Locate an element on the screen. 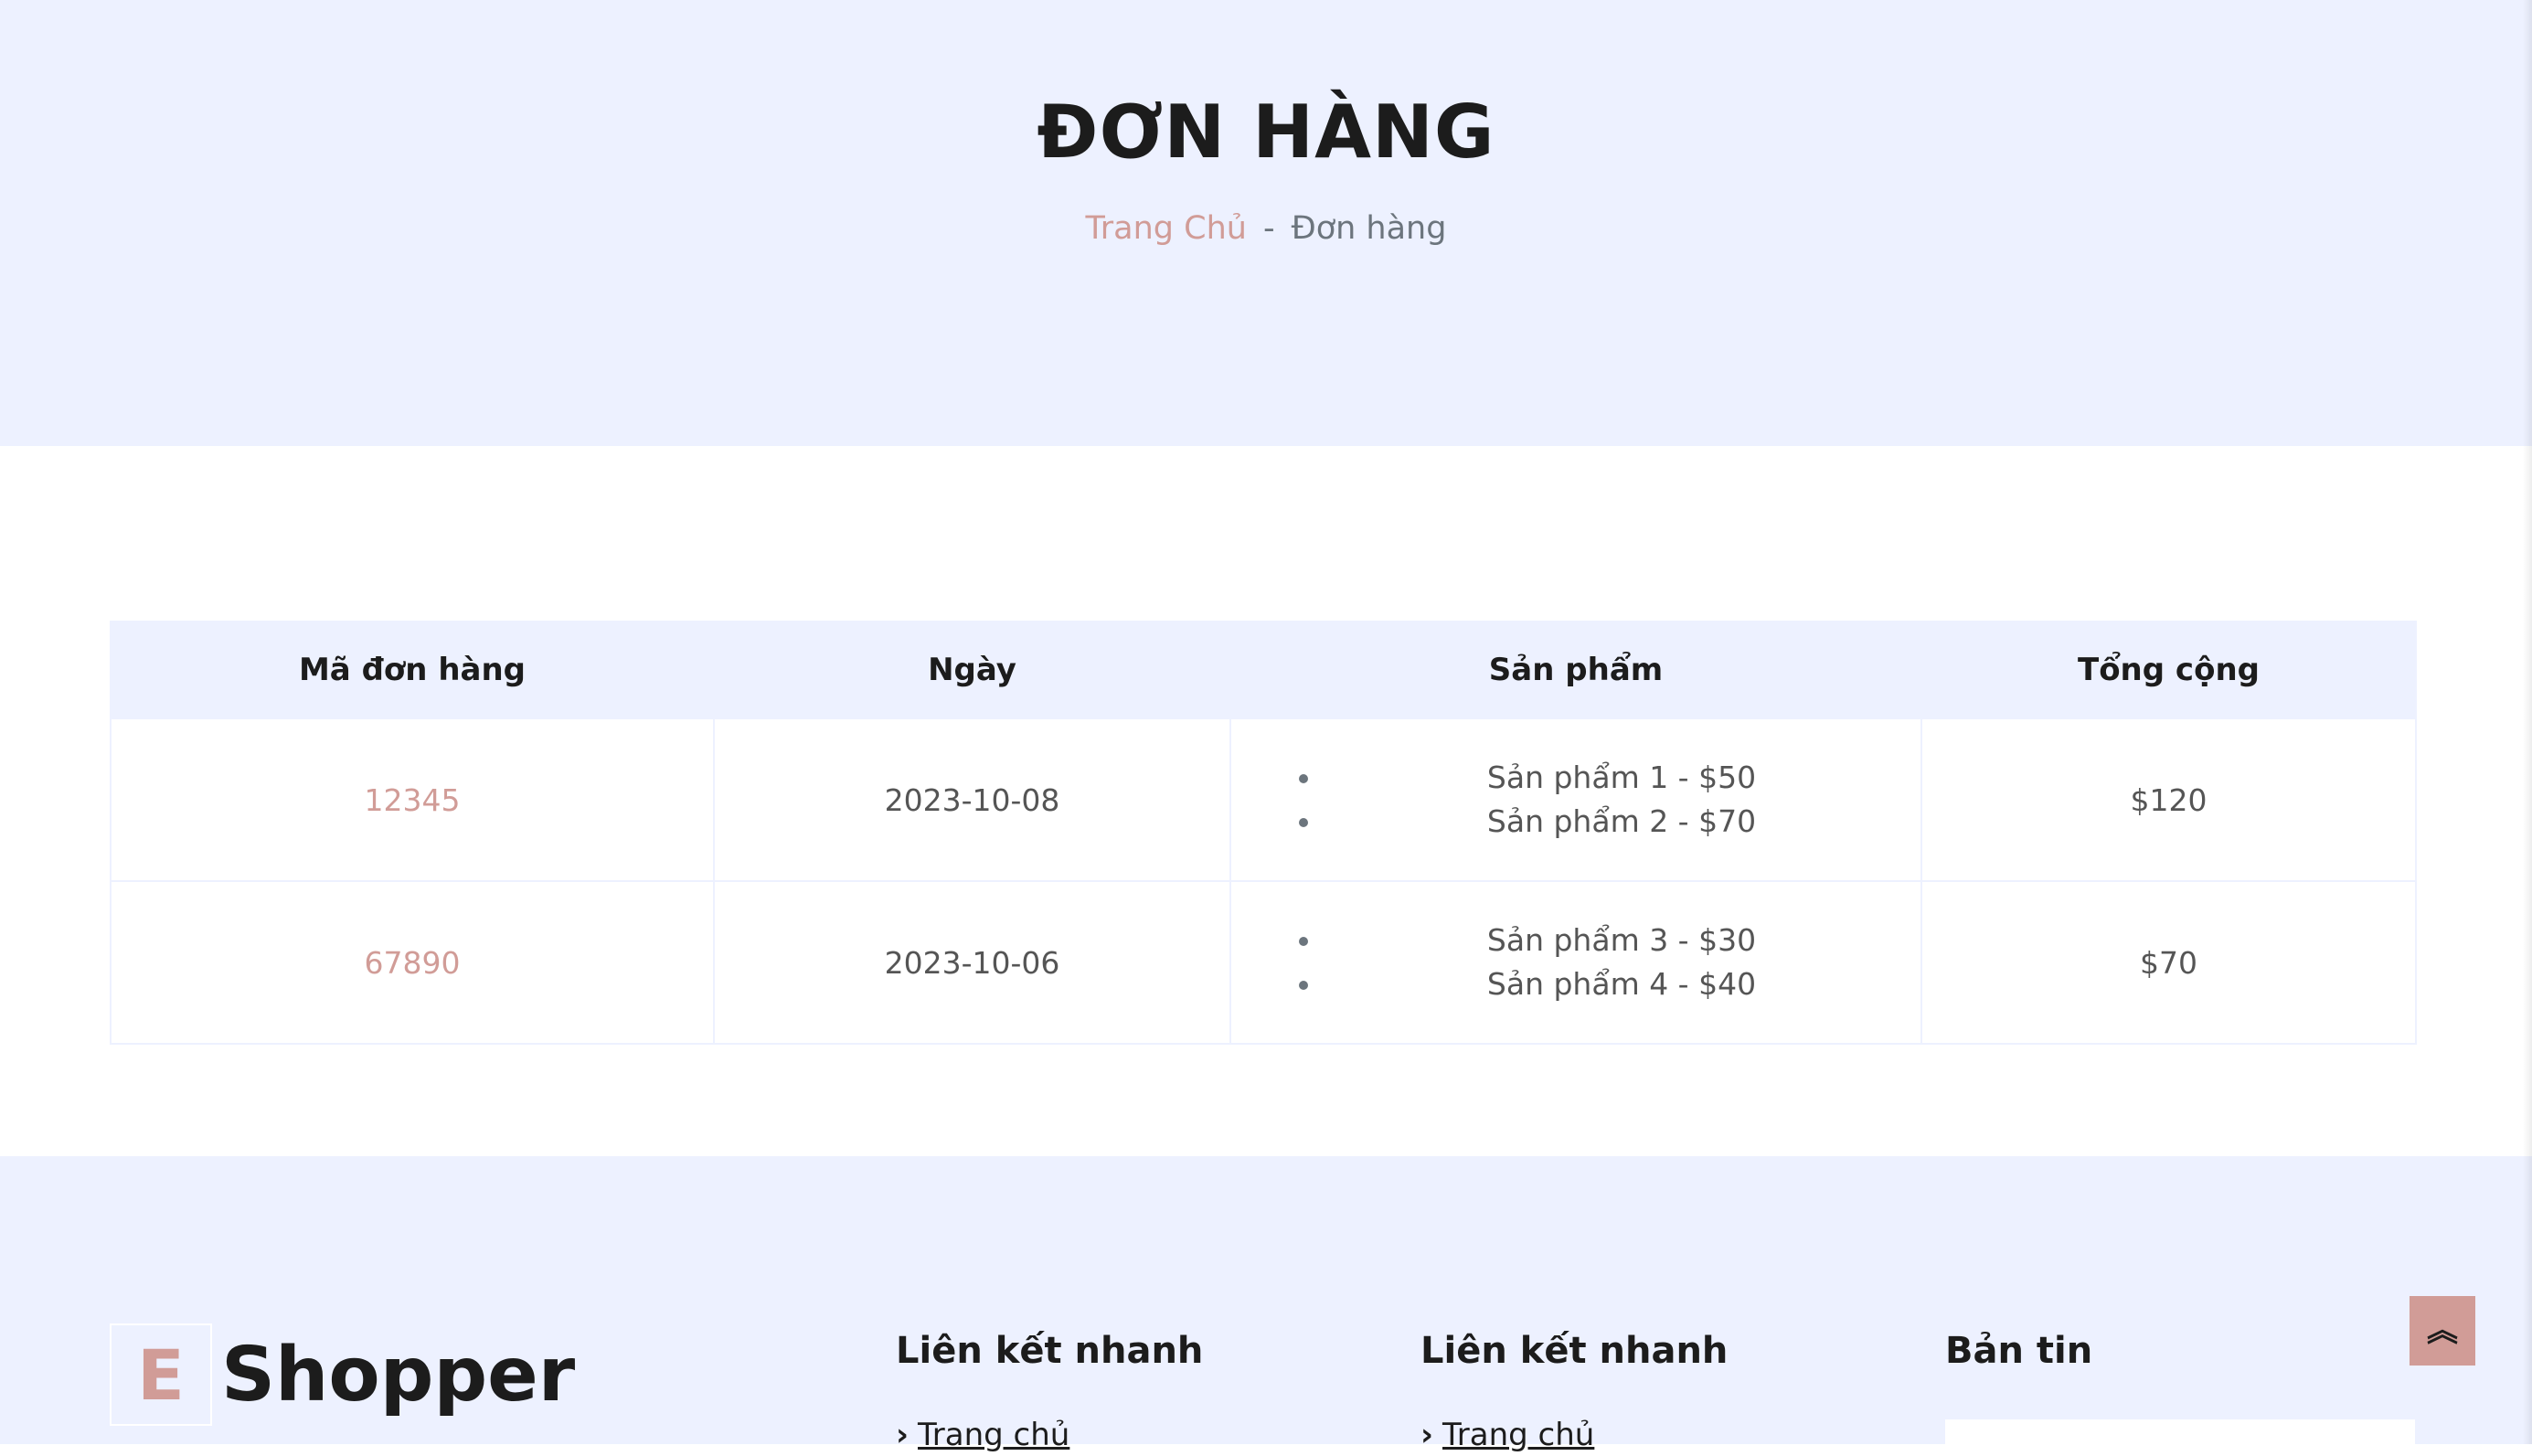 The image size is (2532, 1456). order-products-cell: Sản phẩm 1 - $50 Sản phẩm 2 - $70 is located at coordinates (1576, 800).